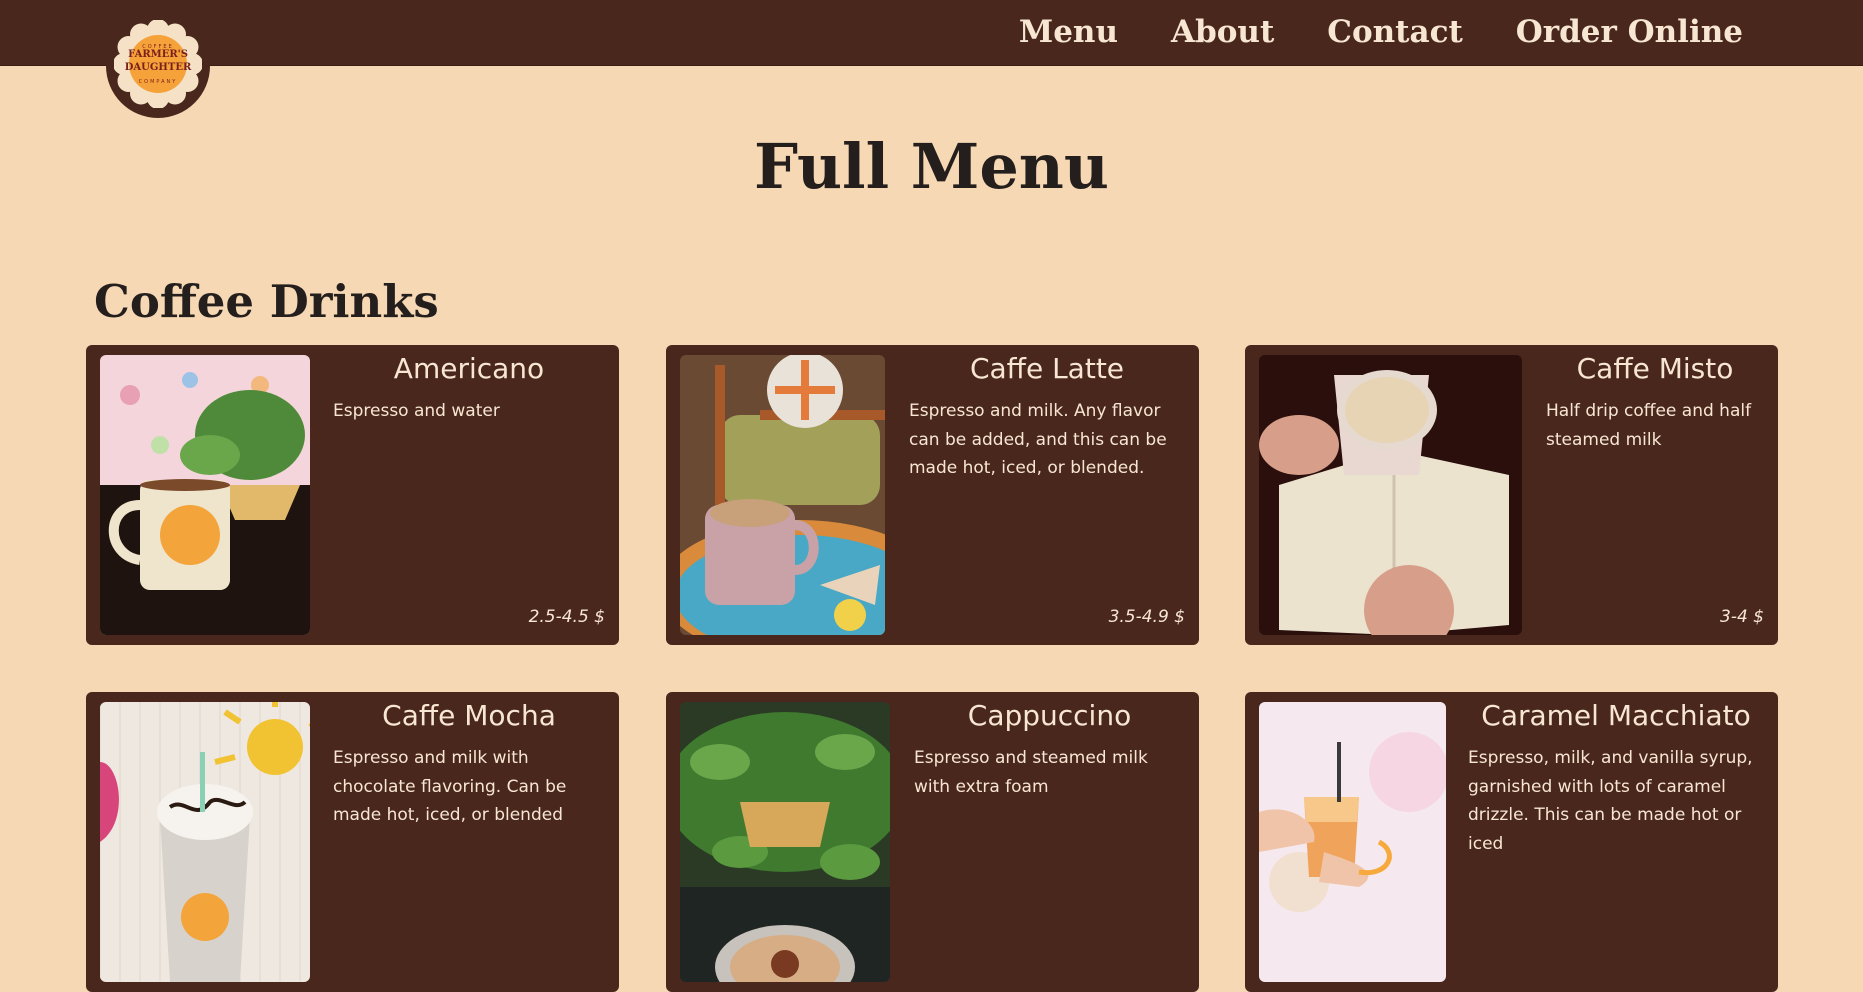 Image resolution: width=1863 pixels, height=992 pixels. I want to click on top-nav-bar: Menu About Contact Order Online, so click(931, 33).